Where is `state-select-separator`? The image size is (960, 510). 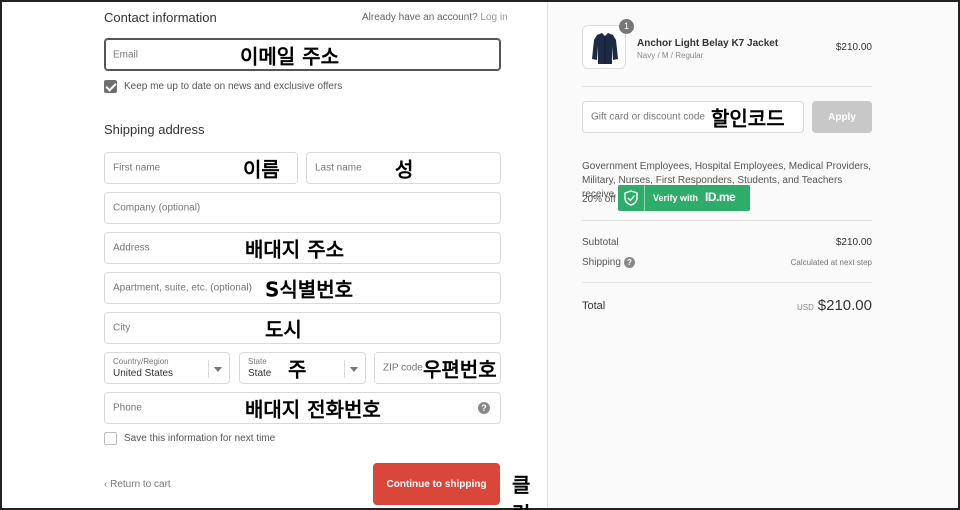
state-select-separator is located at coordinates (344, 369).